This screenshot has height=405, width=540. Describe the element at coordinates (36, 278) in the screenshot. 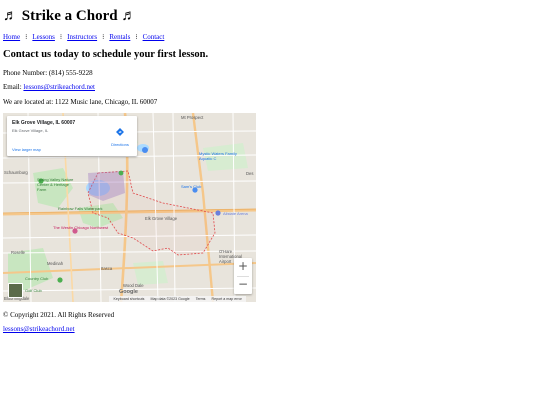

I see `poi-country-club: Country Club` at that location.